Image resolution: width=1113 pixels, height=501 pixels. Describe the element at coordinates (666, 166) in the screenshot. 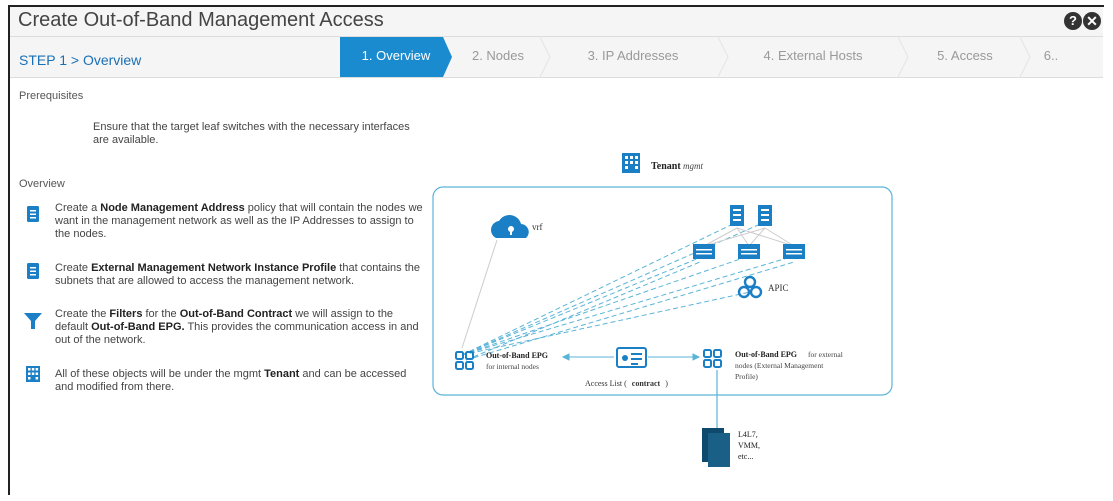

I see `tenant-label: Tenant` at that location.